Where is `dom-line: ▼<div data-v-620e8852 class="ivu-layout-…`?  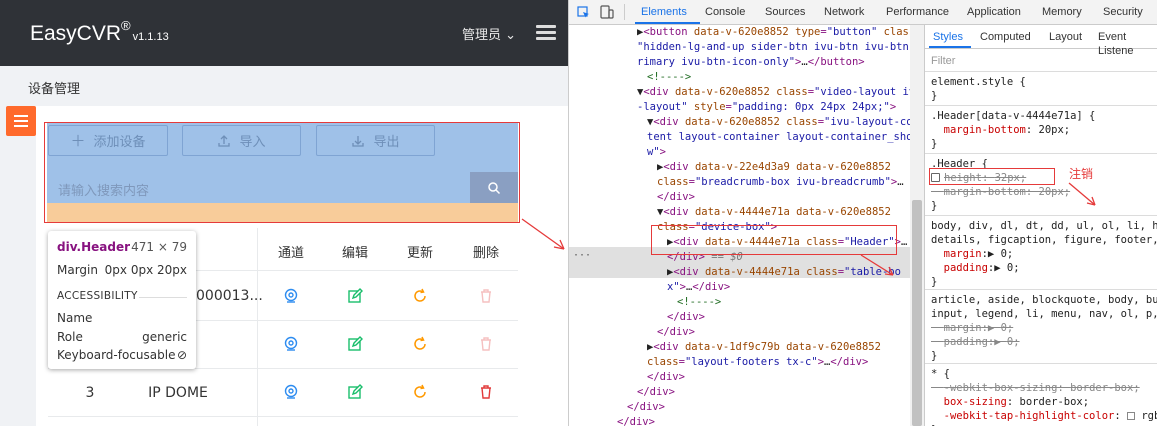 dom-line: ▼<div data-v-620e8852 class="ivu-layout-… is located at coordinates (780, 122).